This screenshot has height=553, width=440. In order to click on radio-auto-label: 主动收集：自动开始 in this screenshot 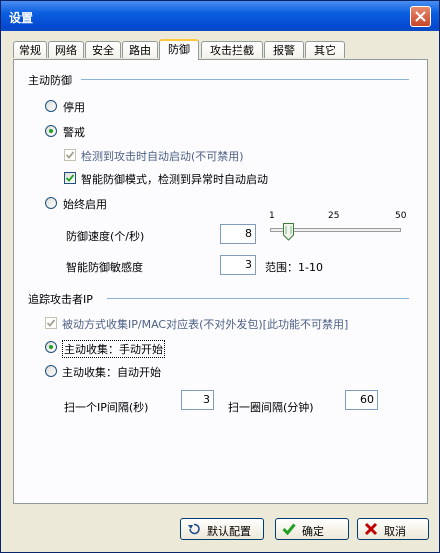, I will do `click(111, 372)`.